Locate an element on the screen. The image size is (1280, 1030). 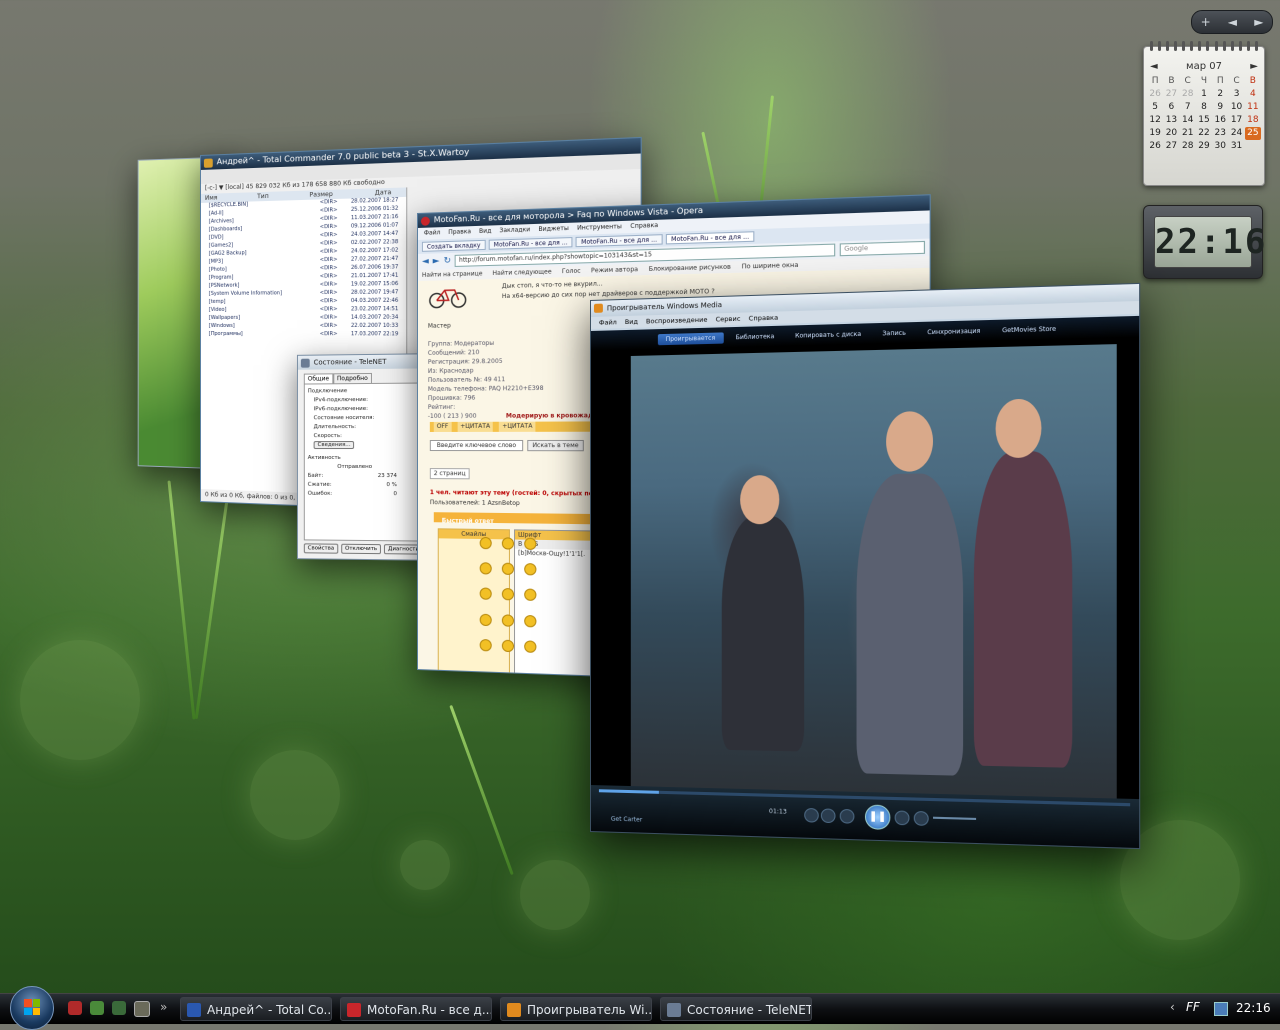
sidebar-next-button: ► is located at coordinates (1258, 22).